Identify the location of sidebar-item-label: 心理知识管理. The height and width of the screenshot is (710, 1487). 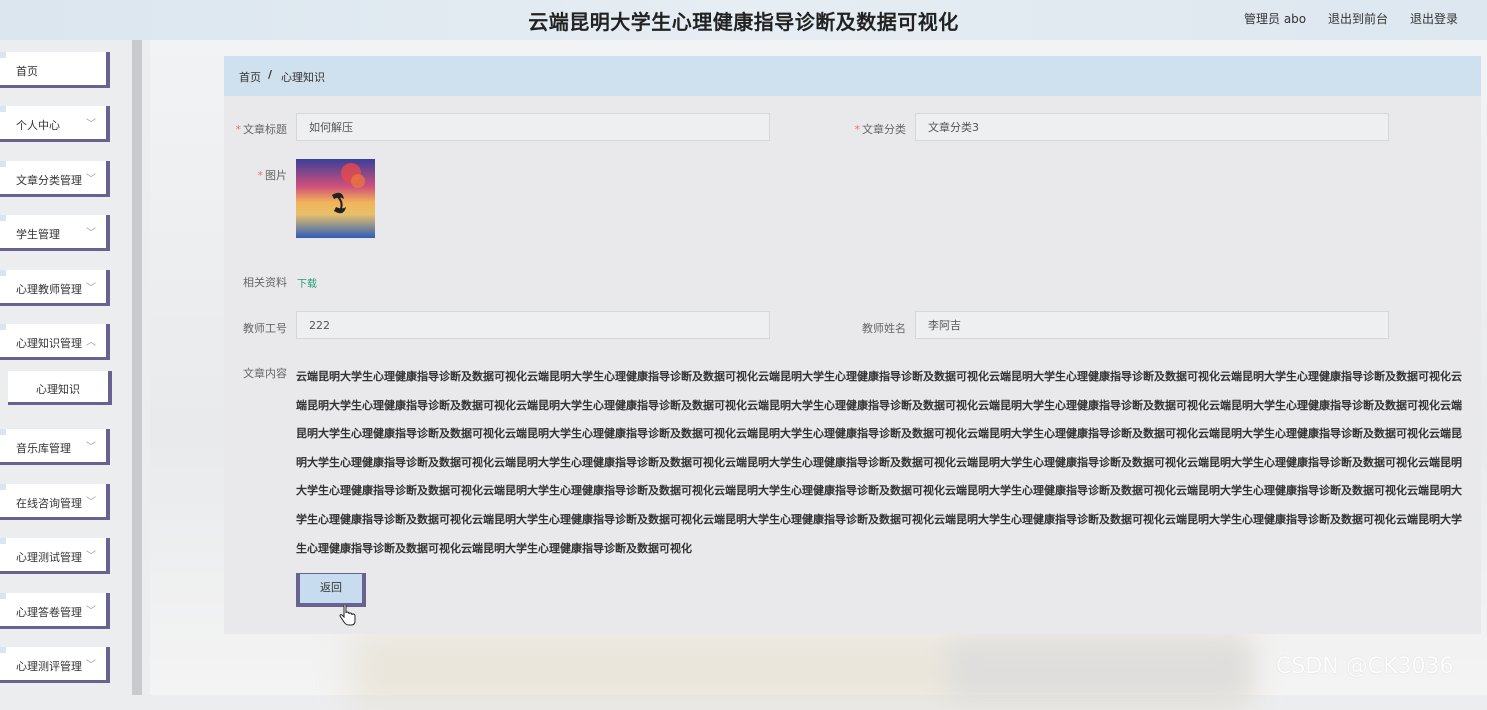
(49, 343).